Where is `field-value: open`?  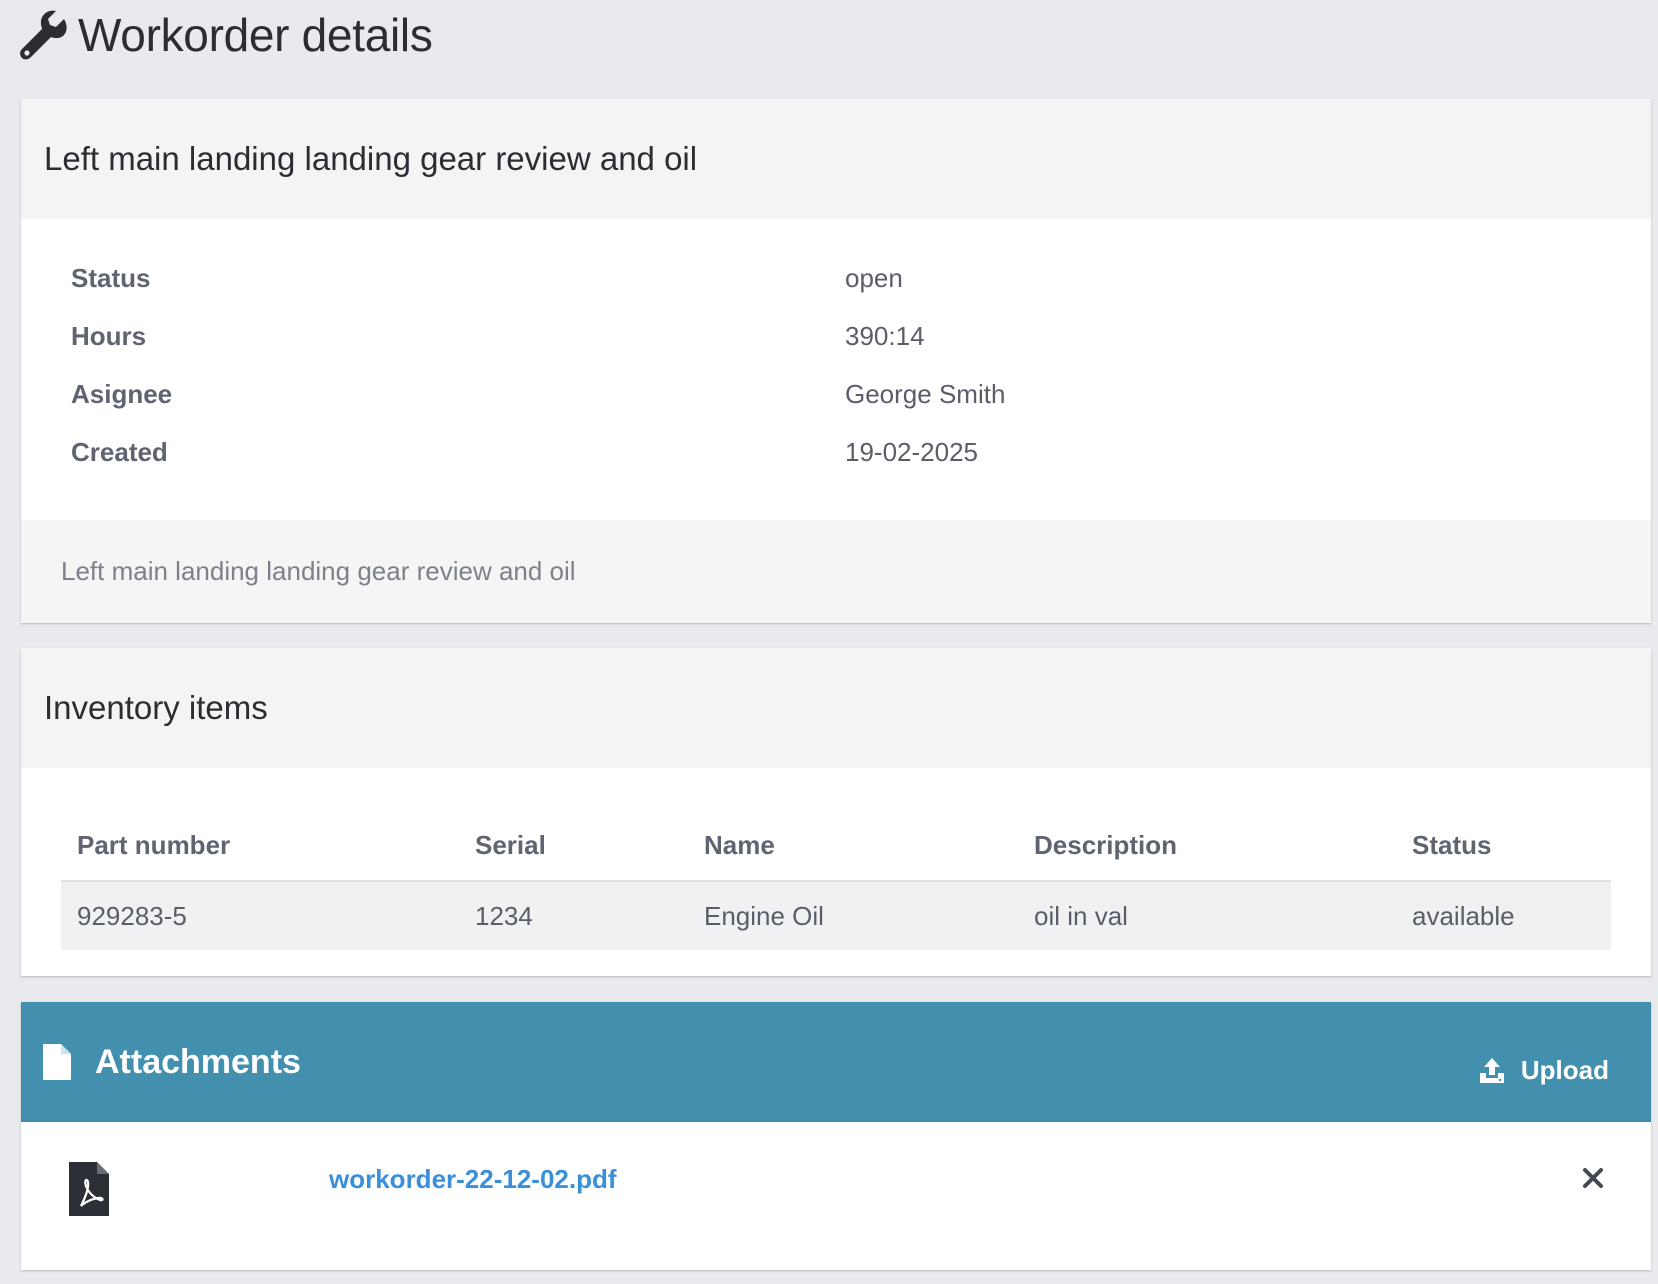
field-value: open is located at coordinates (874, 277).